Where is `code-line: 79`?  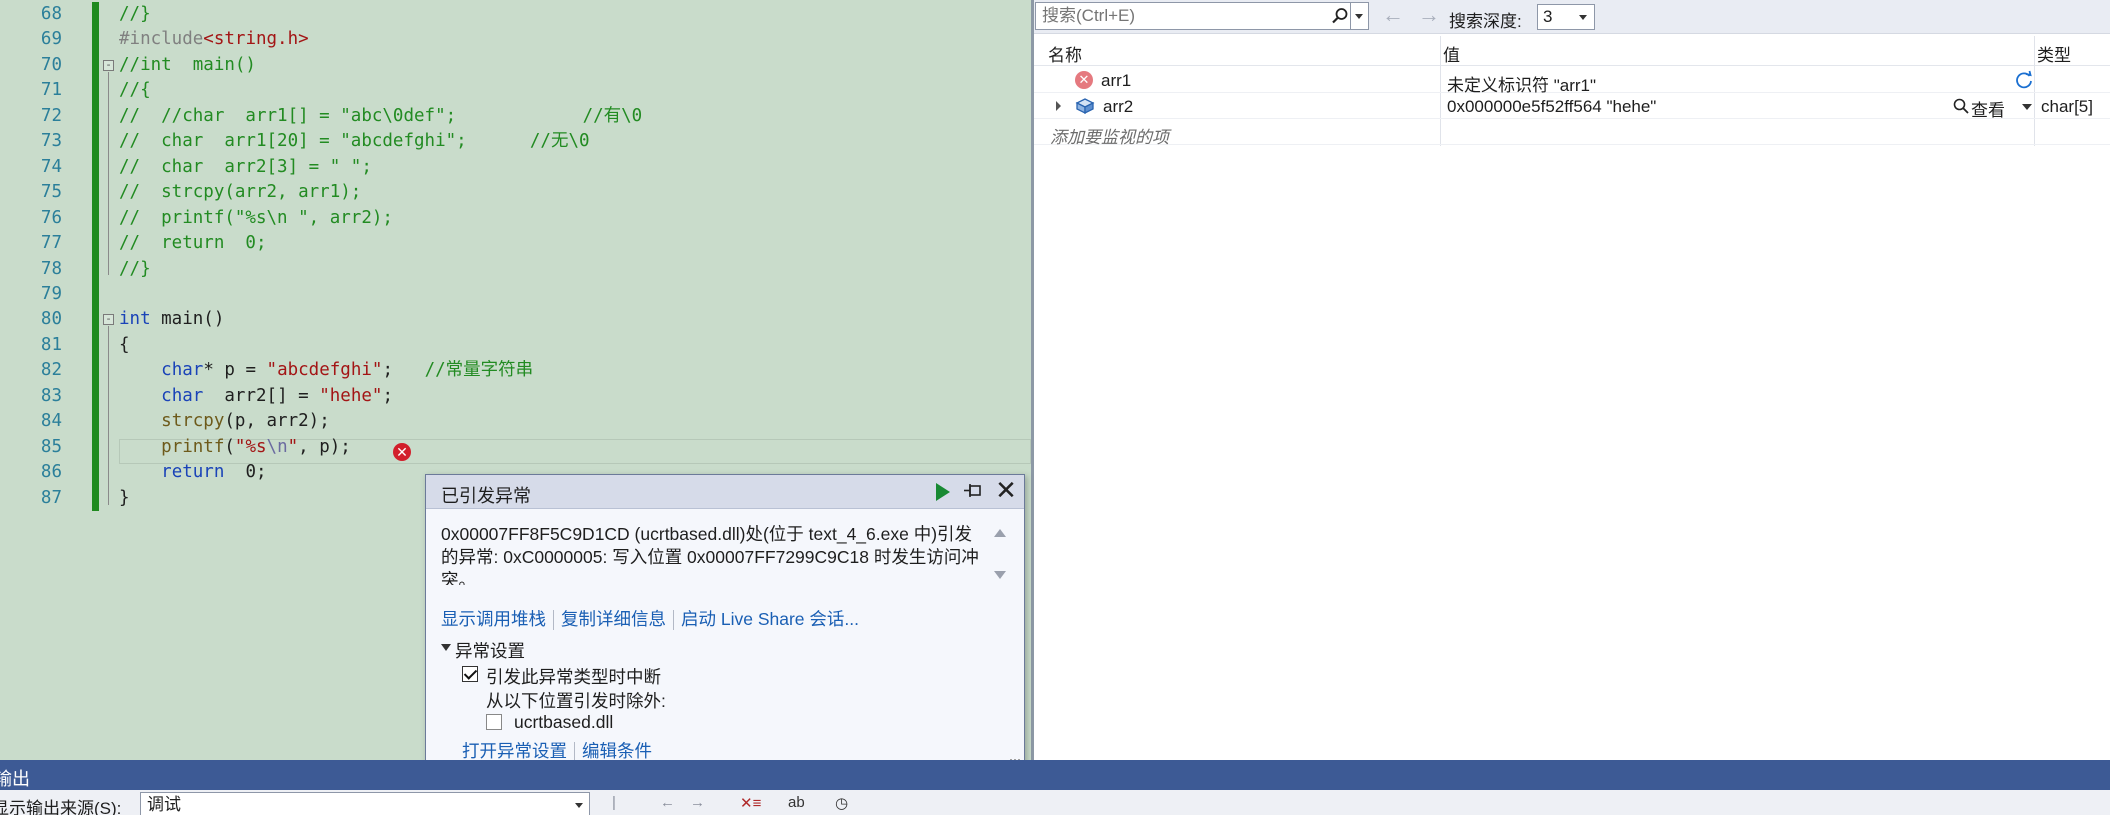 code-line: 79 is located at coordinates (515, 294).